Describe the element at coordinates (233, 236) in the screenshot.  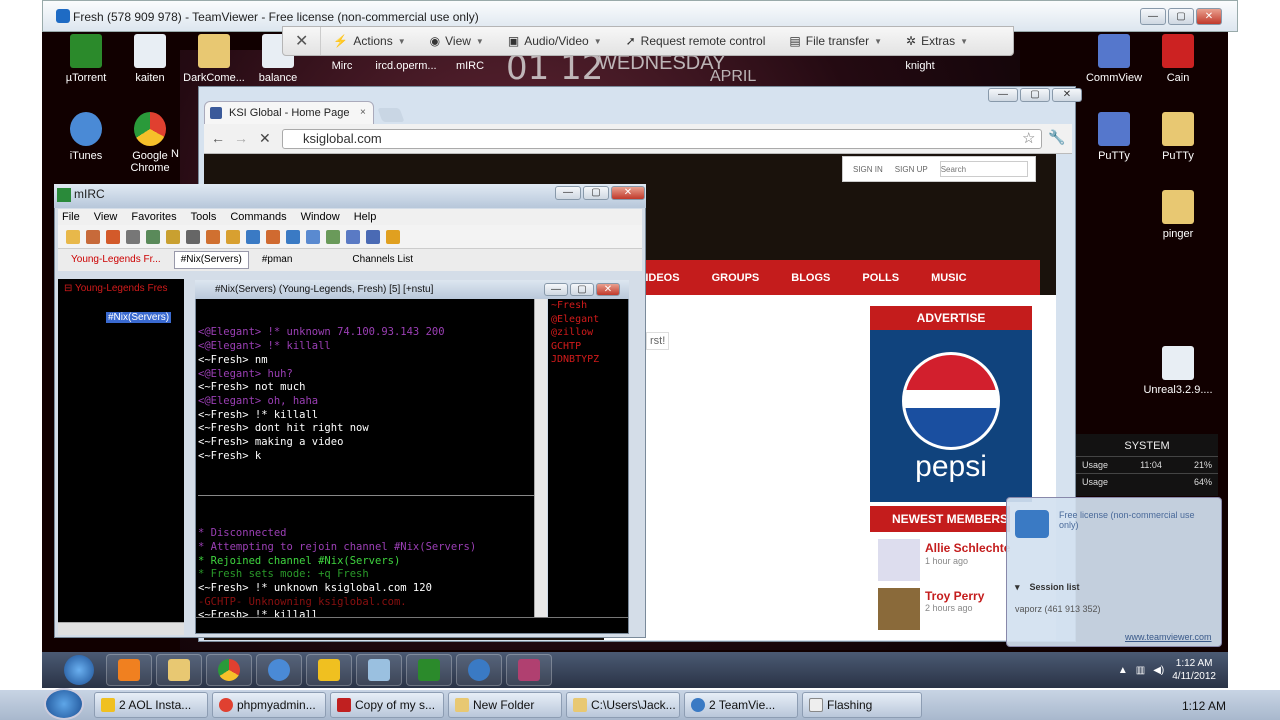
I see `dcc-send-icon` at that location.